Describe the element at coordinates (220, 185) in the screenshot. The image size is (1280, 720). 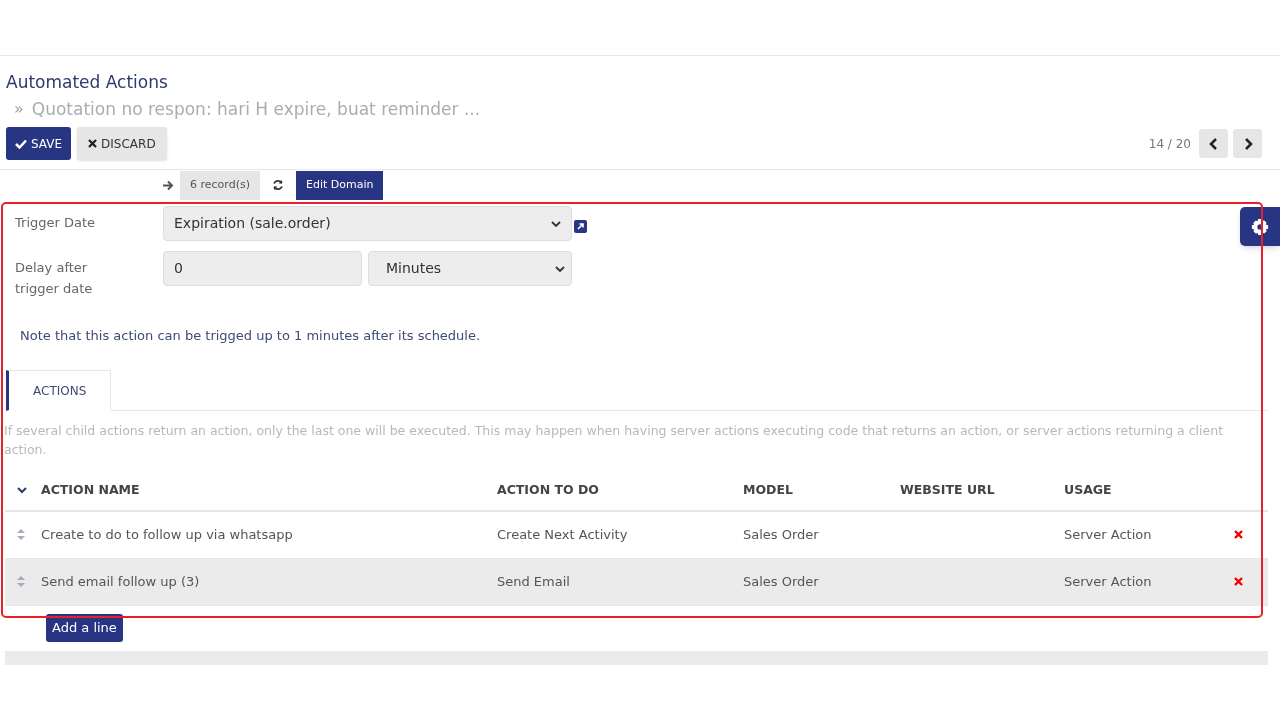
I see `record-count-button: 6 record(s)` at that location.